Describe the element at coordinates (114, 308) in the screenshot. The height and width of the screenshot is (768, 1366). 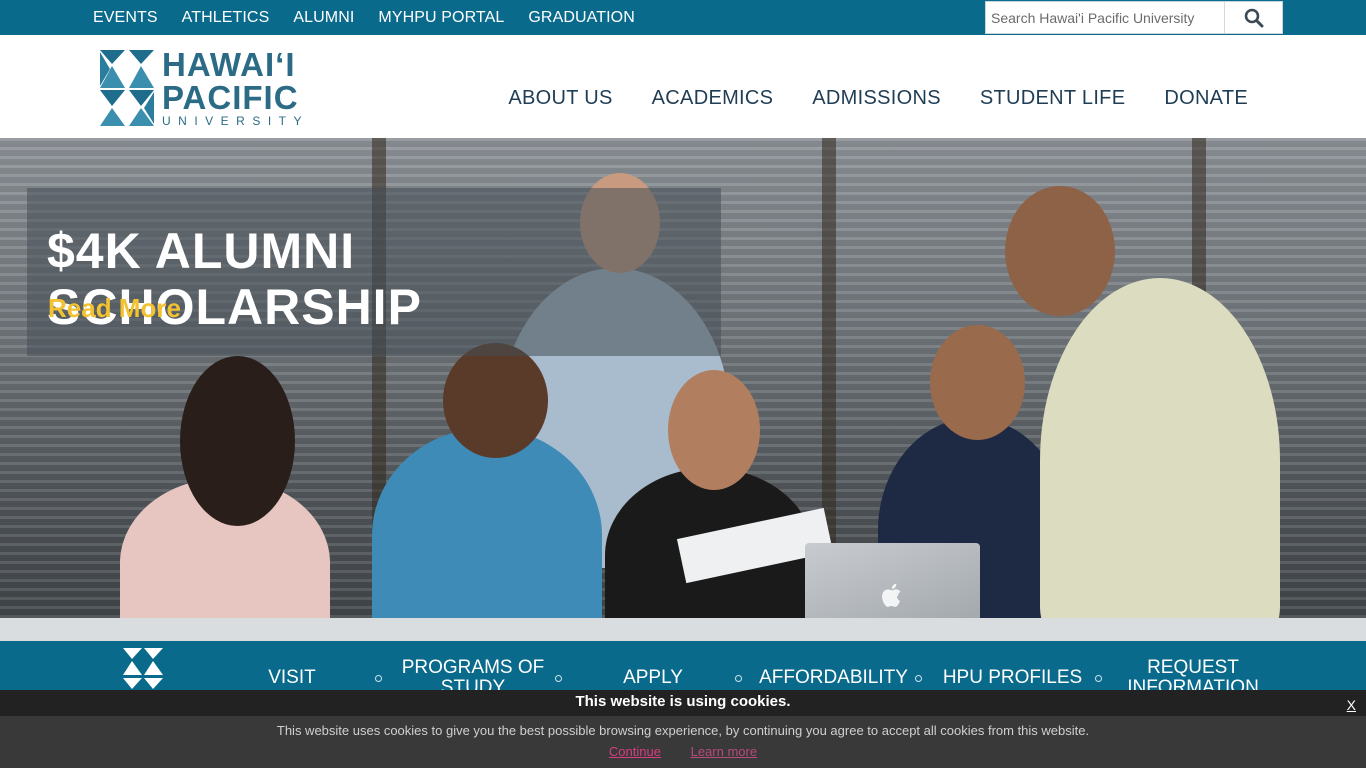
I see `hero-read-more-link: Read More` at that location.